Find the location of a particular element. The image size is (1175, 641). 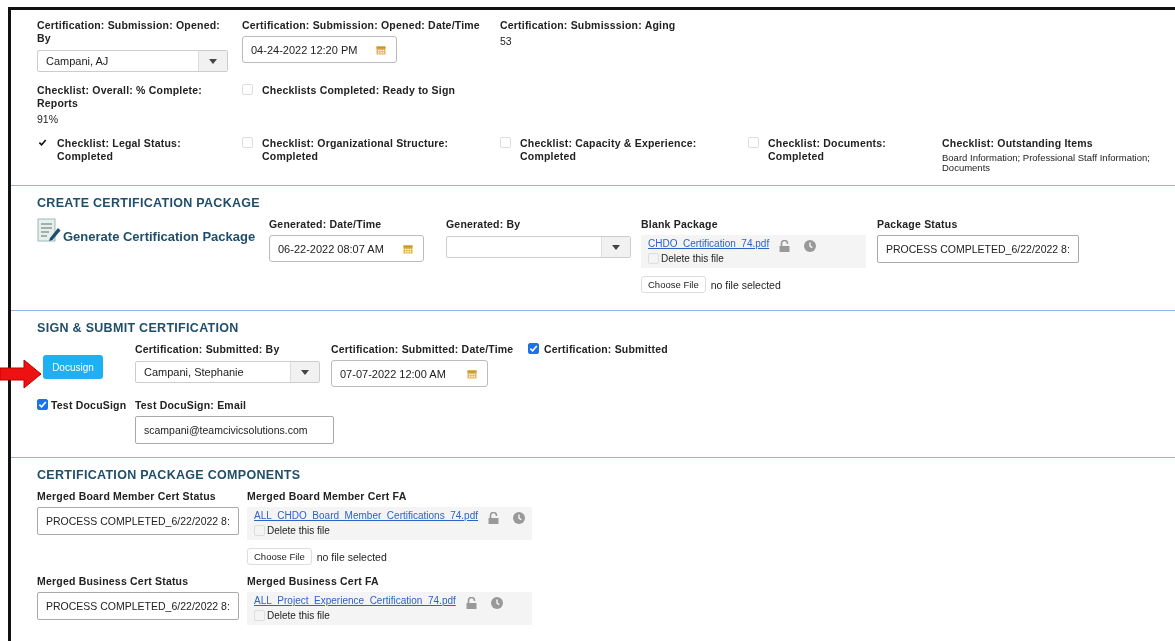

field-label: Certification: Submitted: Date/Time is located at coordinates (423, 349).